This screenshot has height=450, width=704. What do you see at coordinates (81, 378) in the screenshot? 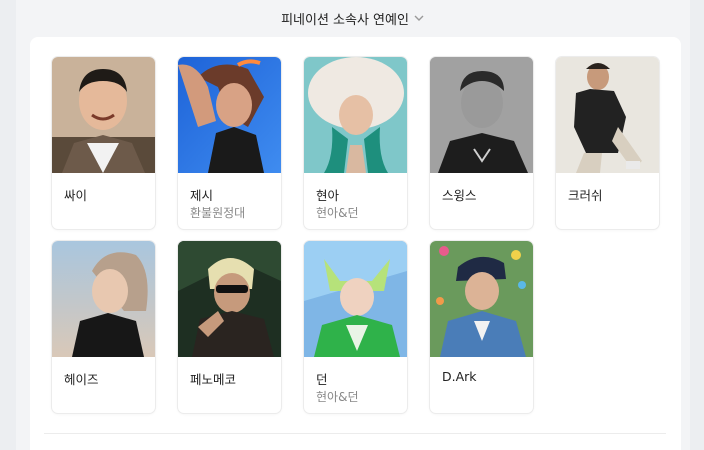
I see `artist-name: 헤이즈` at bounding box center [81, 378].